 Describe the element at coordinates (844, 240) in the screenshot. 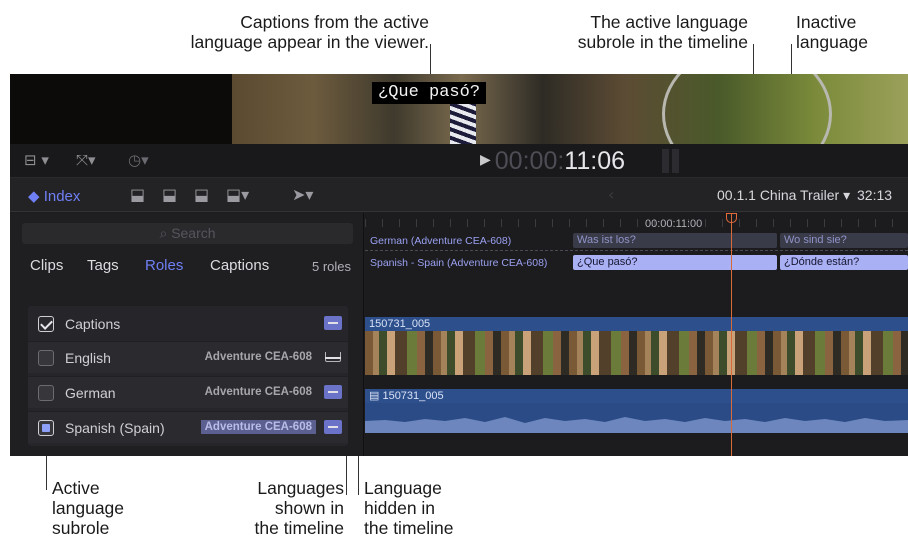

I see `caption-clip: Wo sind sie?` at that location.